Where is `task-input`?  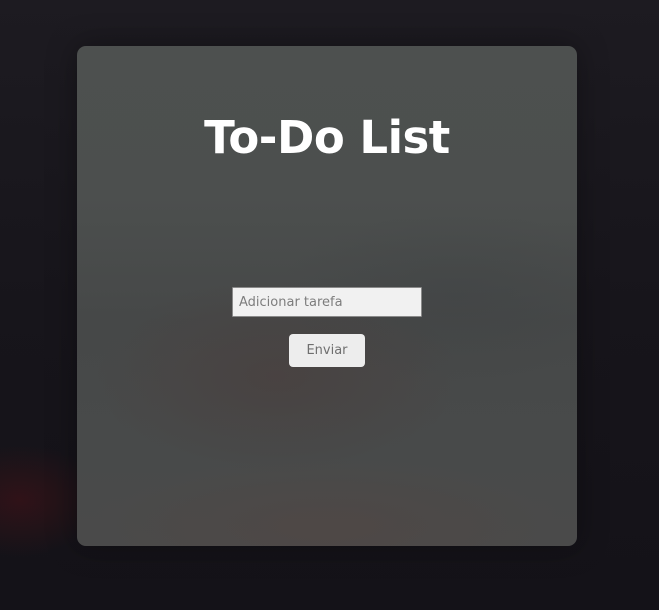
task-input is located at coordinates (327, 302).